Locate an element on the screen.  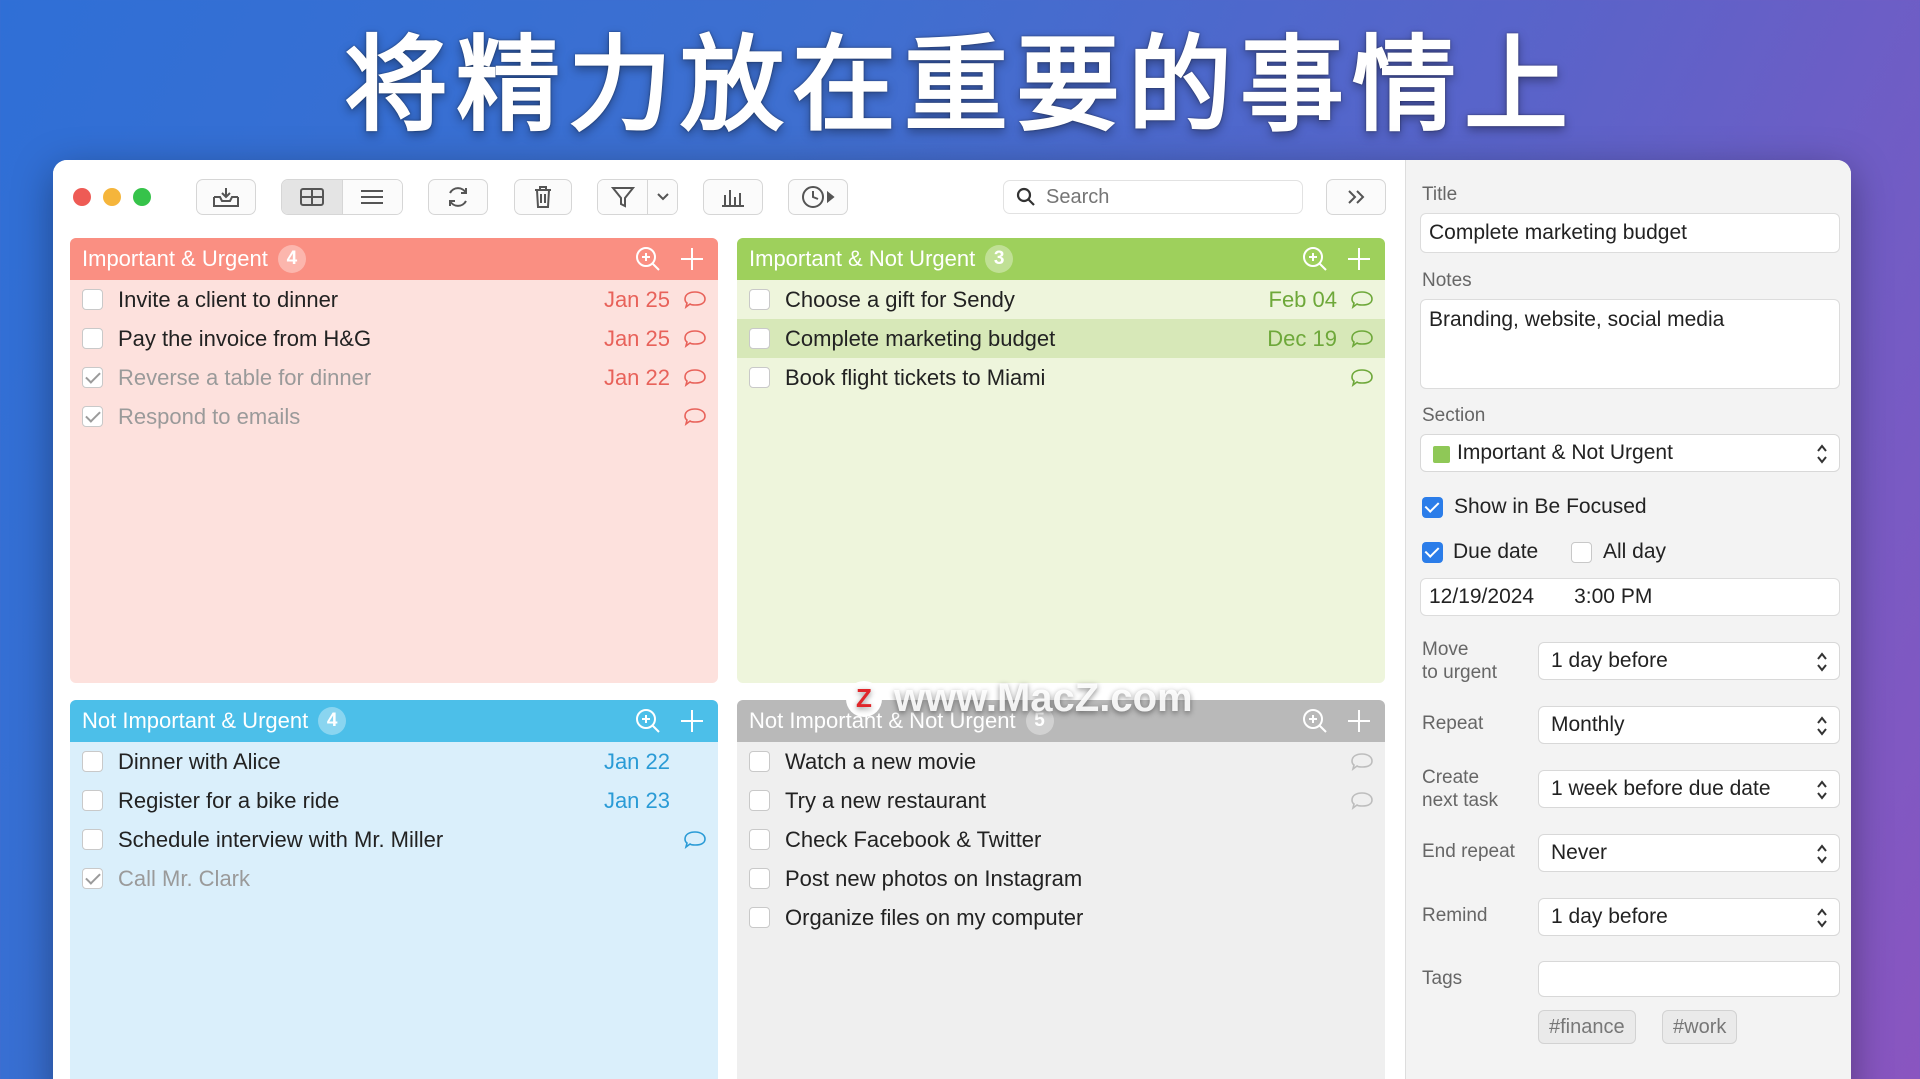
title-field: Complete marketing budget is located at coordinates (1630, 233).